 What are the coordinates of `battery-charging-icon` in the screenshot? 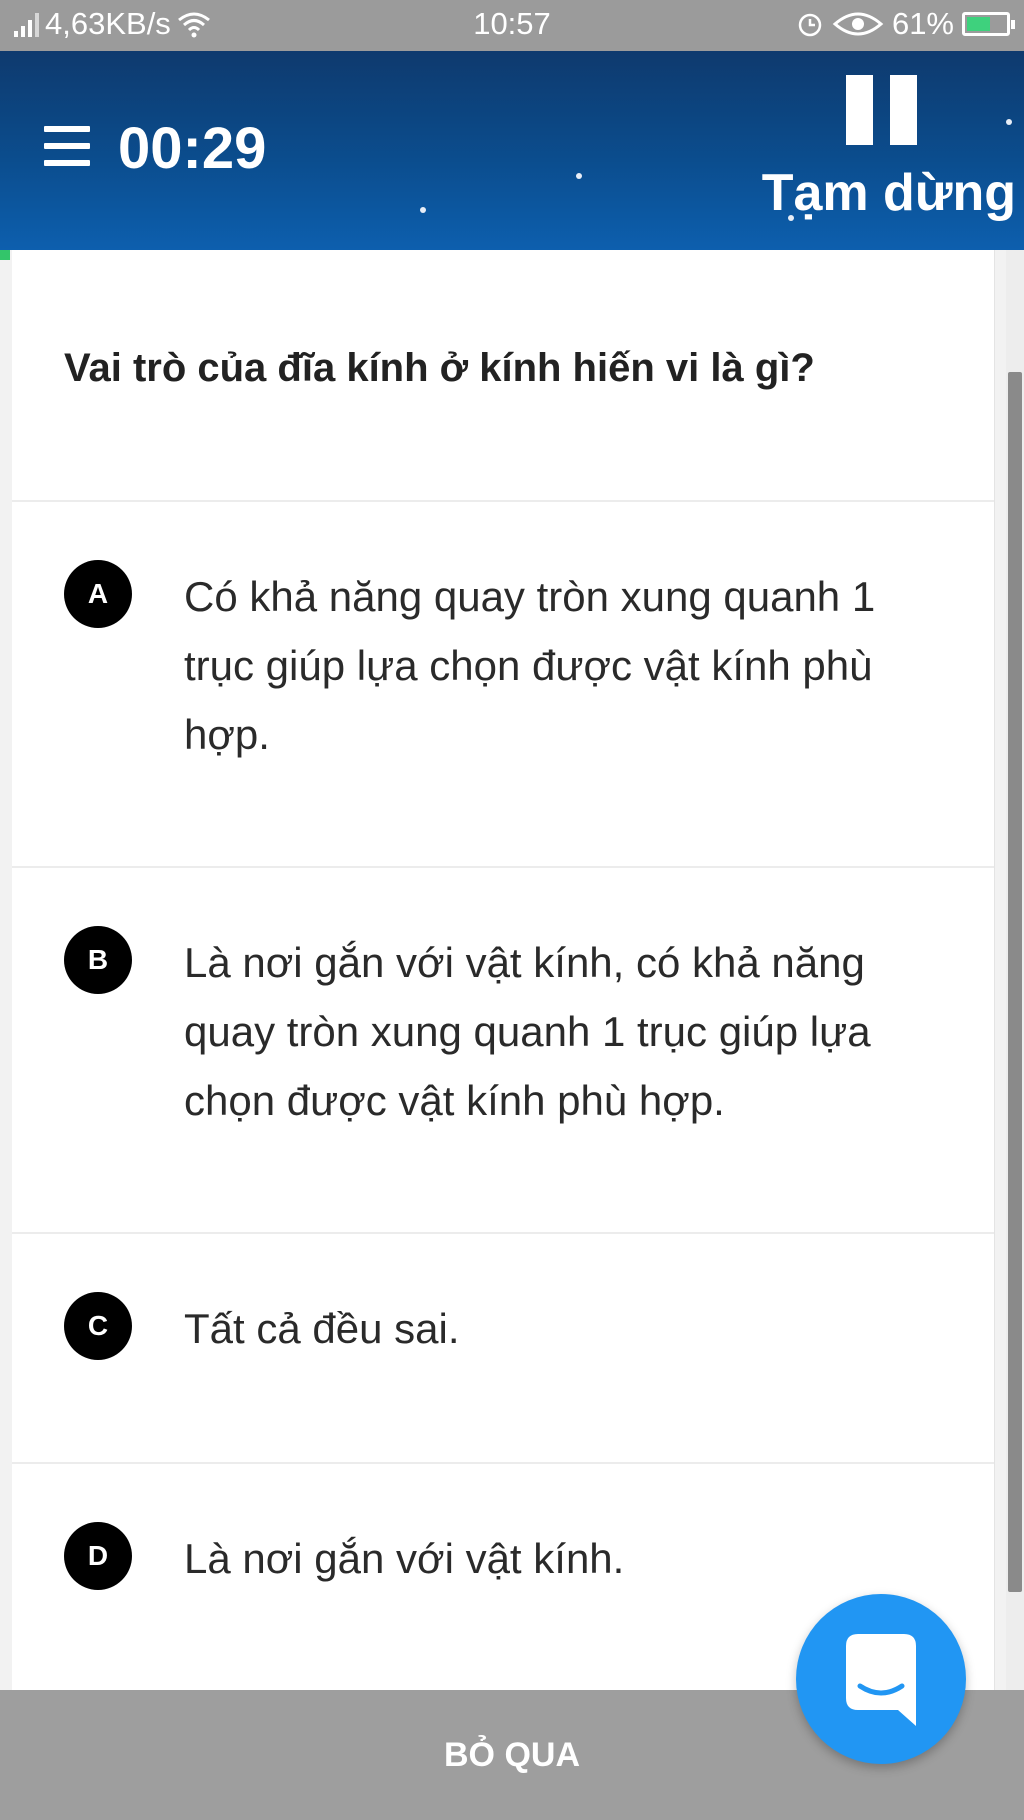 It's located at (988, 24).